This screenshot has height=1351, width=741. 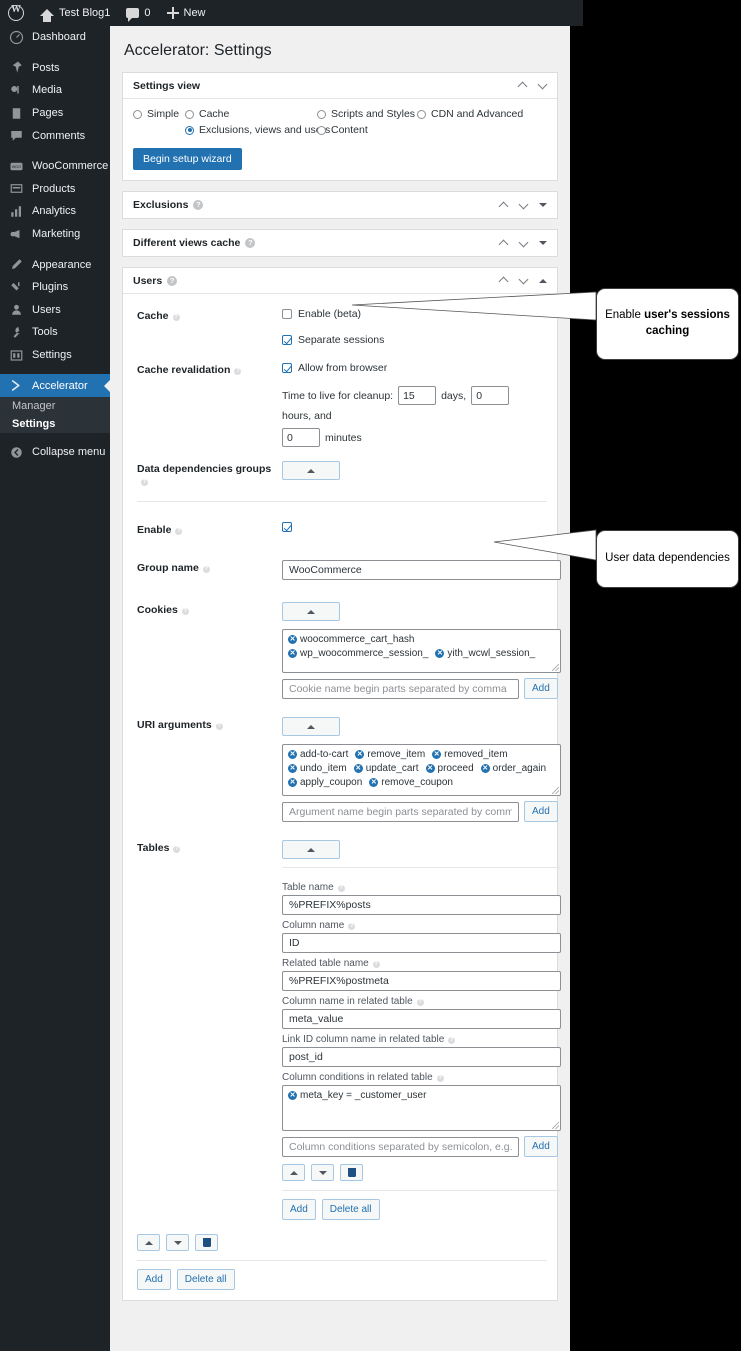 I want to click on ttl-minutes-input, so click(x=301, y=437).